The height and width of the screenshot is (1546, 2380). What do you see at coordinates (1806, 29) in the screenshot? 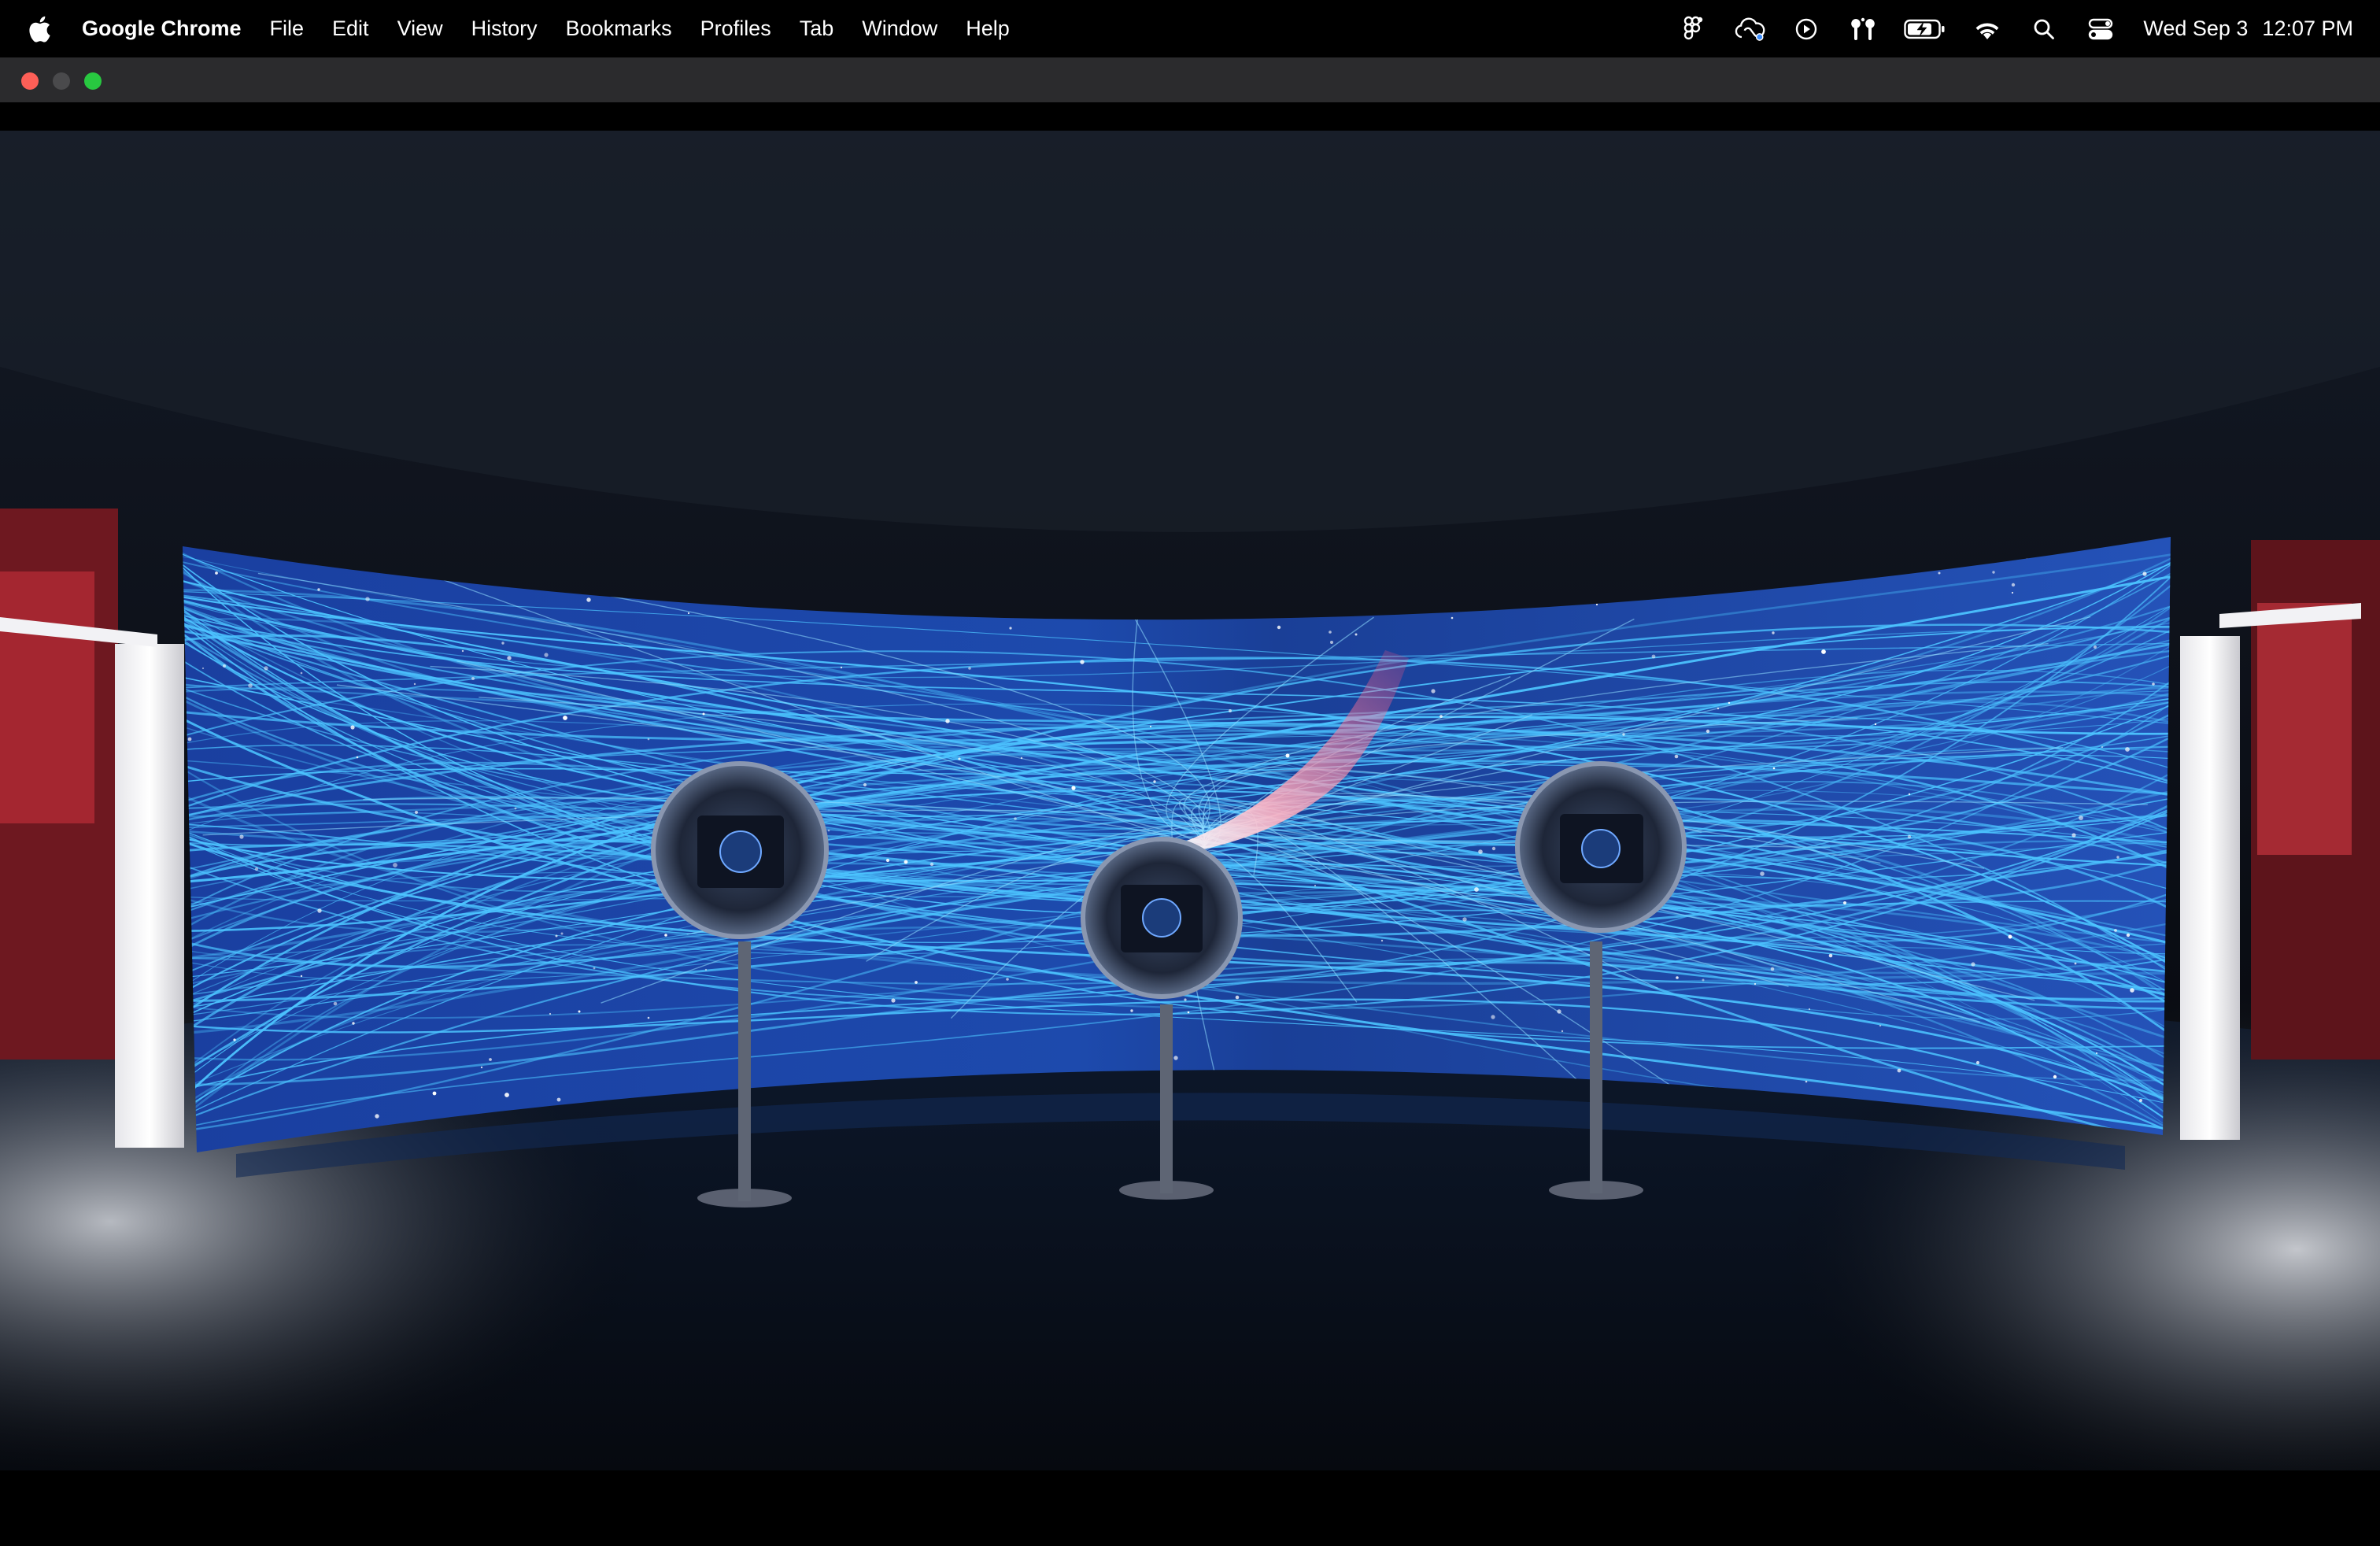
I see `play-circle-icon` at bounding box center [1806, 29].